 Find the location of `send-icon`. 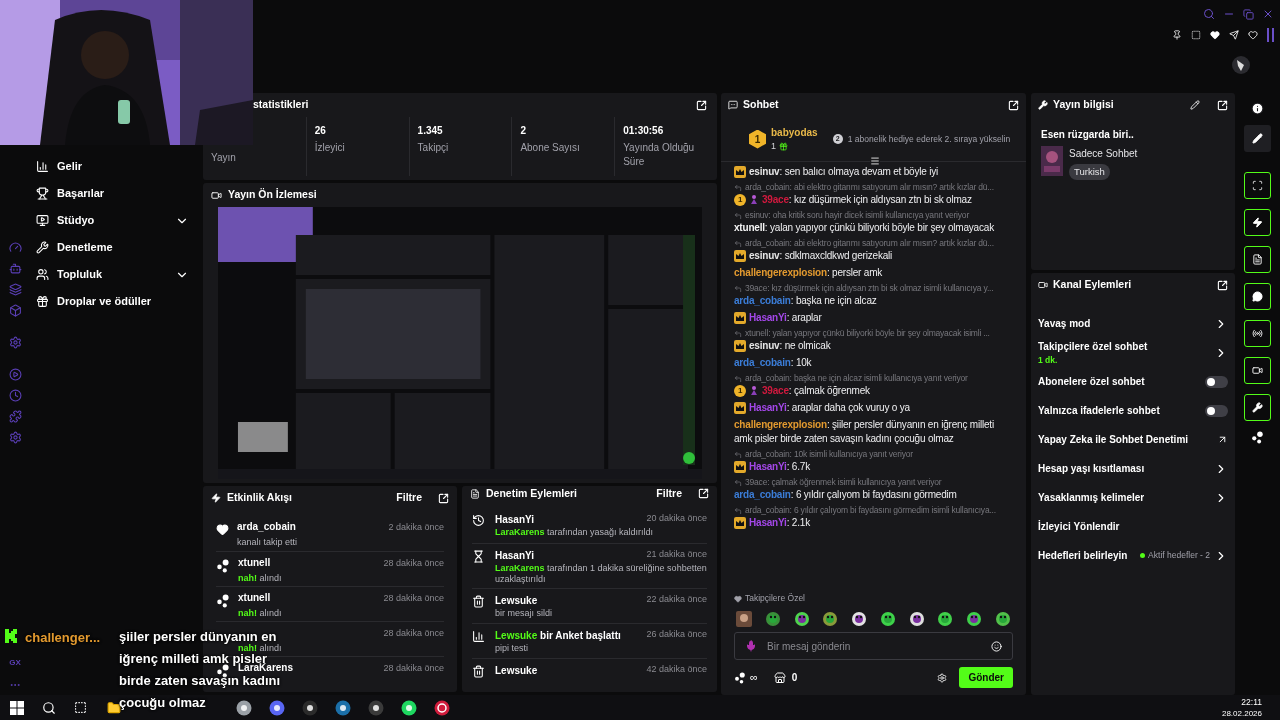

send-icon is located at coordinates (1234, 35).